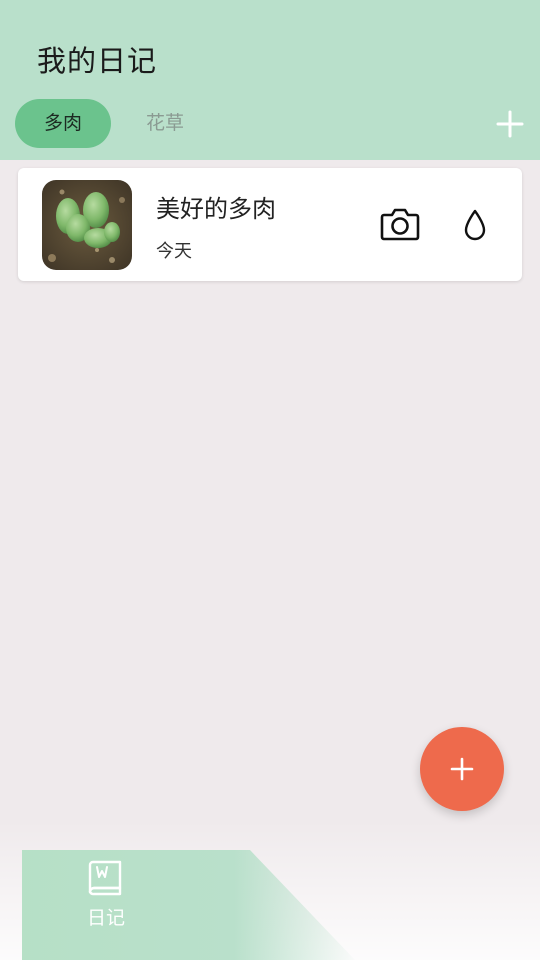 Image resolution: width=540 pixels, height=960 pixels. Describe the element at coordinates (105, 878) in the screenshot. I see `book-icon` at that location.